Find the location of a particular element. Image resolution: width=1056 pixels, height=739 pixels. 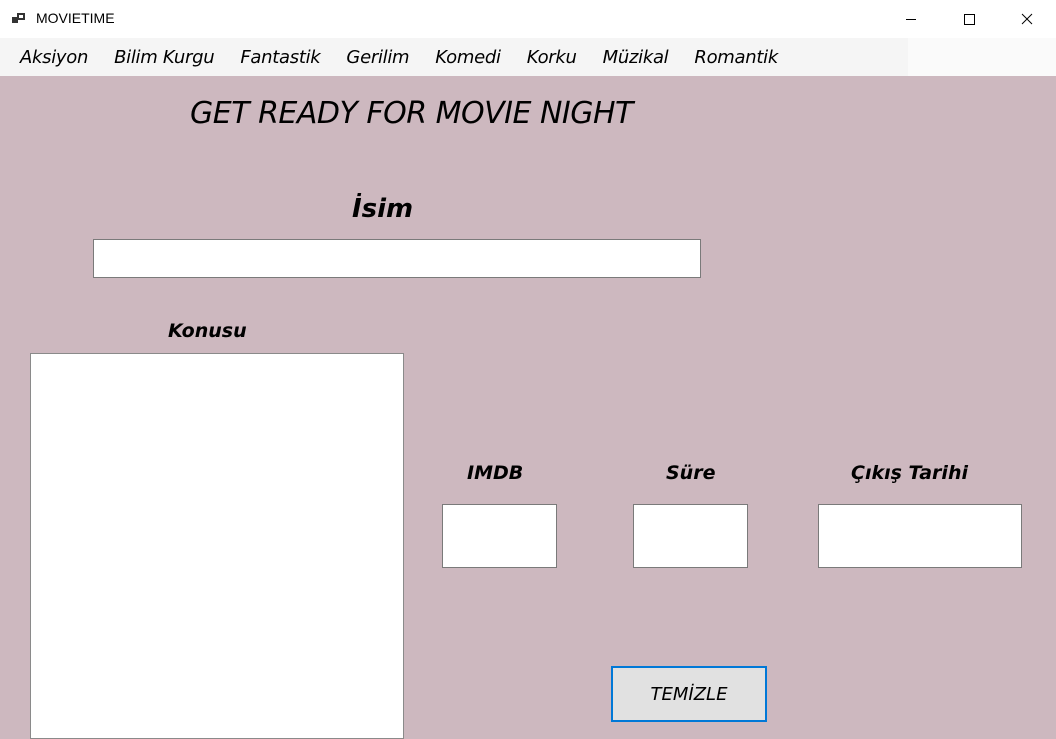

menu-item-aksiyon: Aksiyon is located at coordinates (50, 57).